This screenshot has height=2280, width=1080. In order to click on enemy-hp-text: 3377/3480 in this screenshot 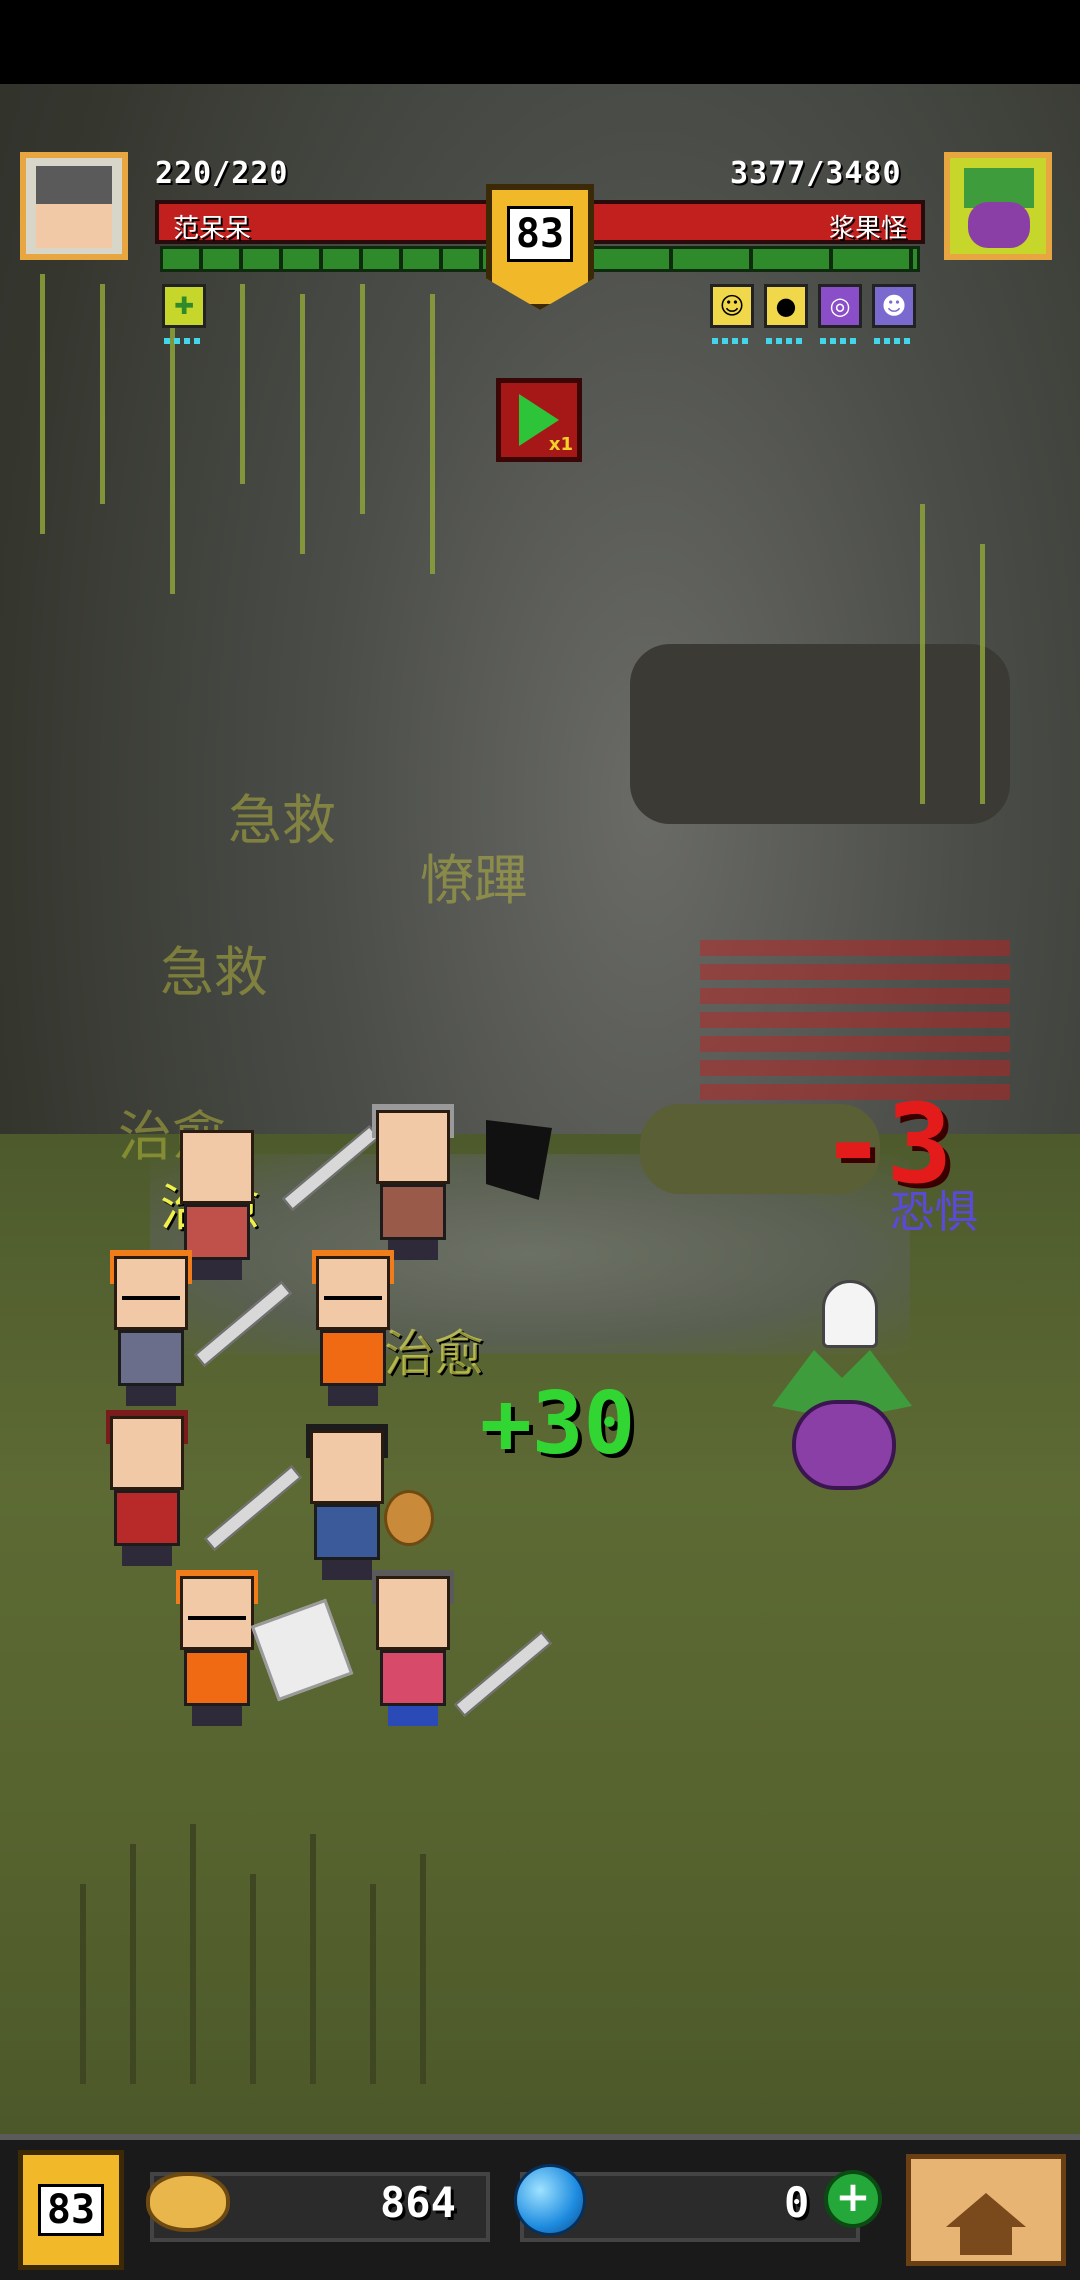, I will do `click(816, 173)`.